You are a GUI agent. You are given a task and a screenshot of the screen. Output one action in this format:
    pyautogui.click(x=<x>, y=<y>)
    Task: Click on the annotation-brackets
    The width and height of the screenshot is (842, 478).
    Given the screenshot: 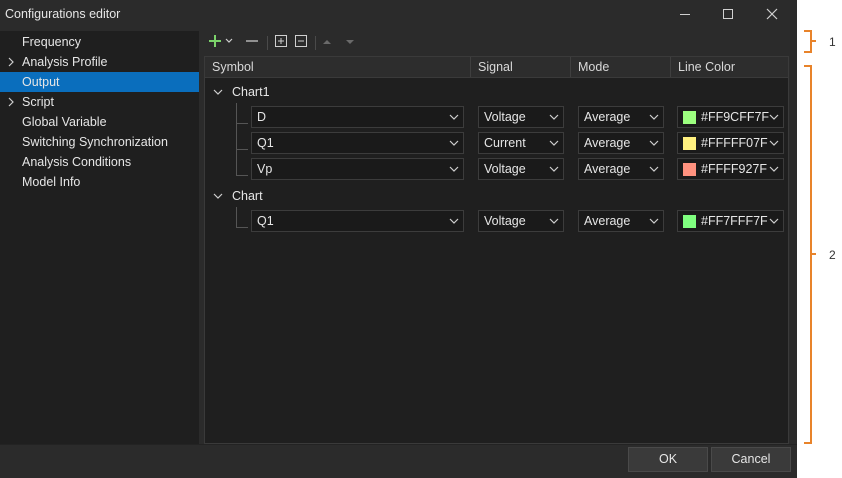 What is the action you would take?
    pyautogui.click(x=810, y=237)
    